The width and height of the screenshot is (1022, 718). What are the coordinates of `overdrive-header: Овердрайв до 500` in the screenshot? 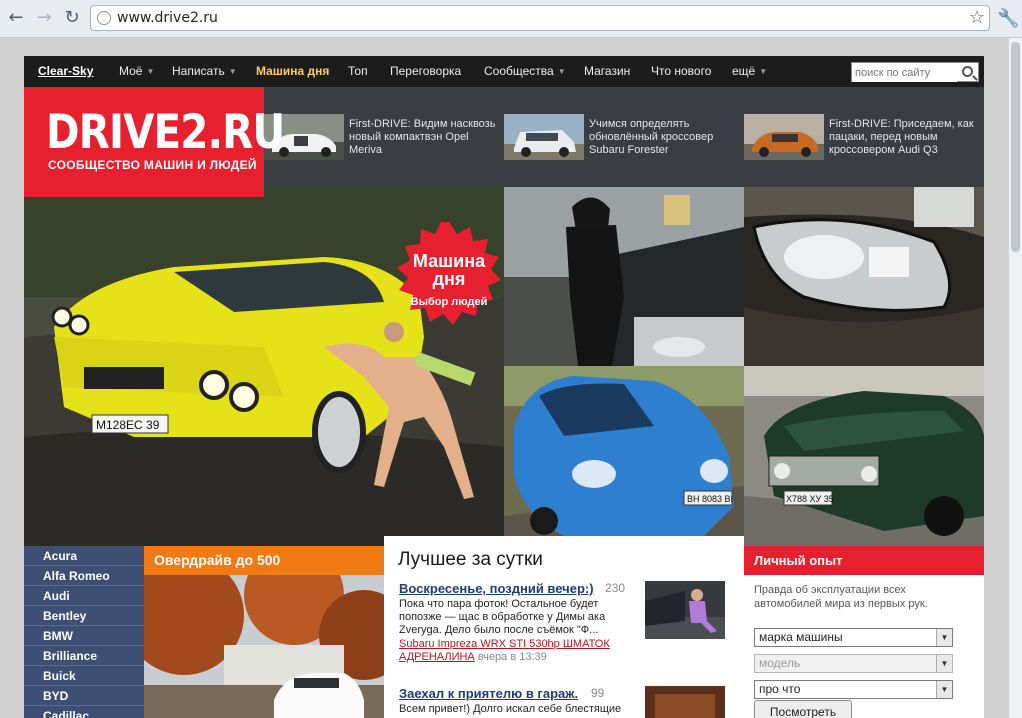 It's located at (264, 560).